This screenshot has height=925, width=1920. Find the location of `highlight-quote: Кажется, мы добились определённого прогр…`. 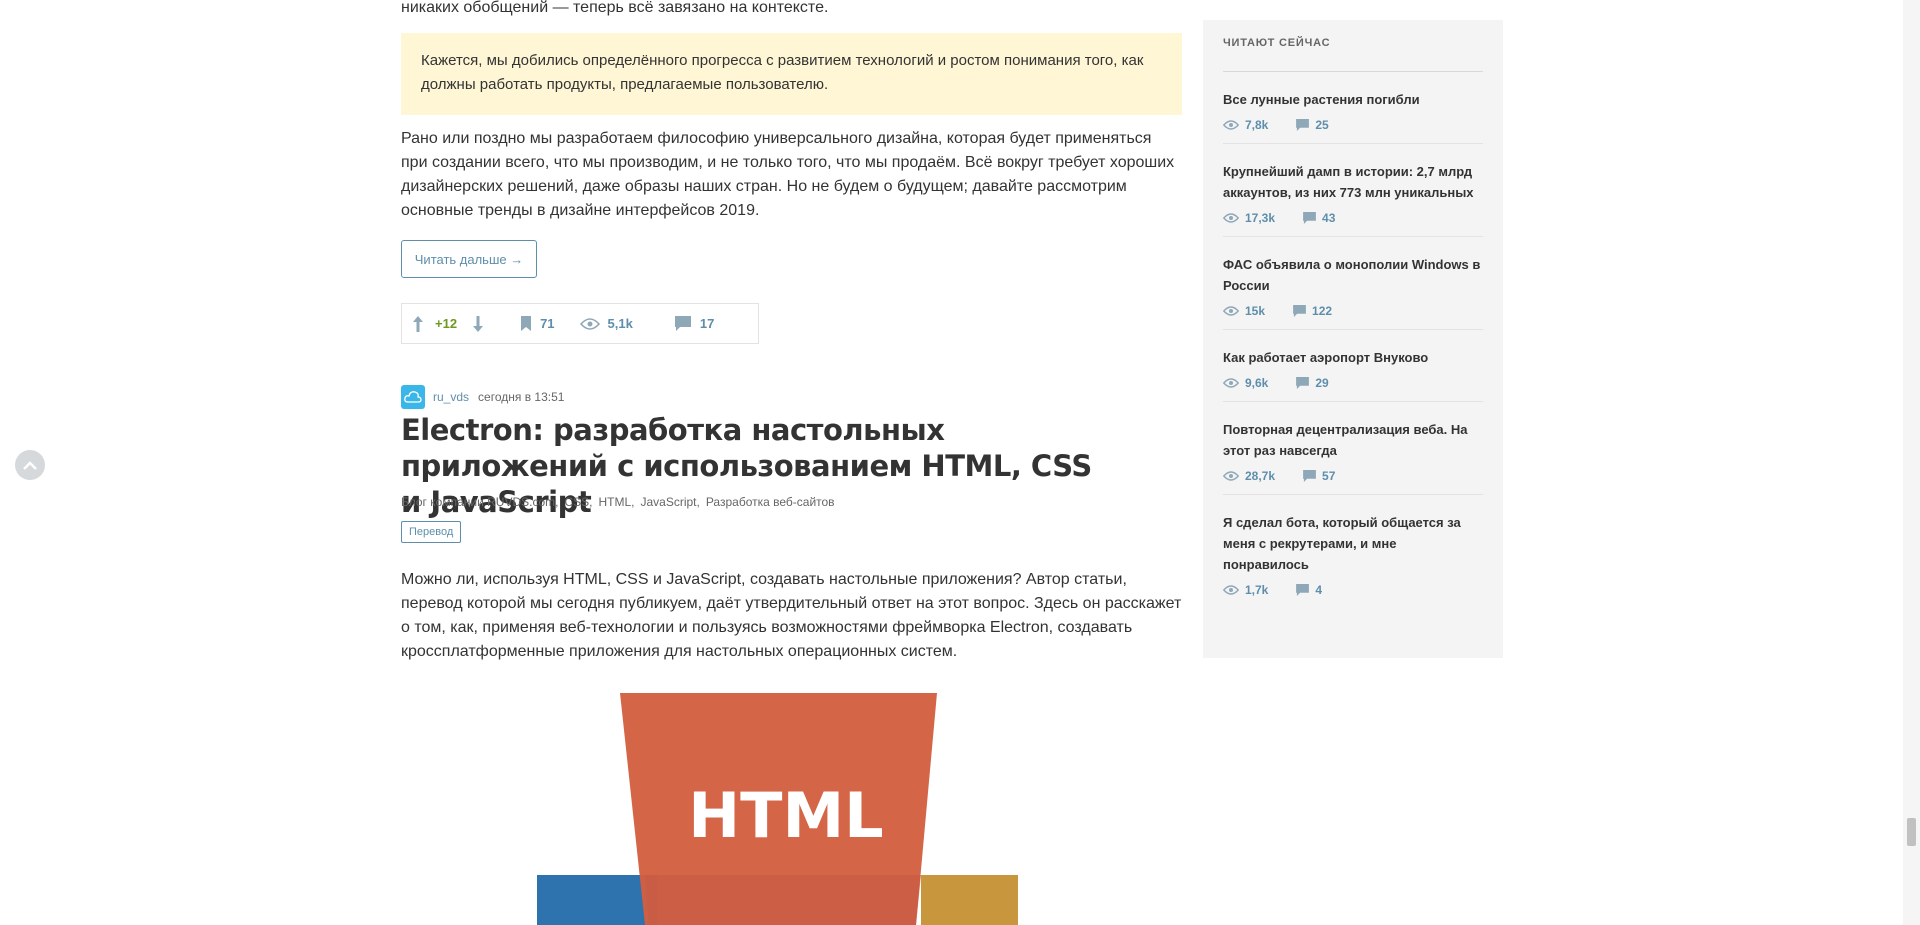

highlight-quote: Кажется, мы добились определённого прогр… is located at coordinates (791, 74).